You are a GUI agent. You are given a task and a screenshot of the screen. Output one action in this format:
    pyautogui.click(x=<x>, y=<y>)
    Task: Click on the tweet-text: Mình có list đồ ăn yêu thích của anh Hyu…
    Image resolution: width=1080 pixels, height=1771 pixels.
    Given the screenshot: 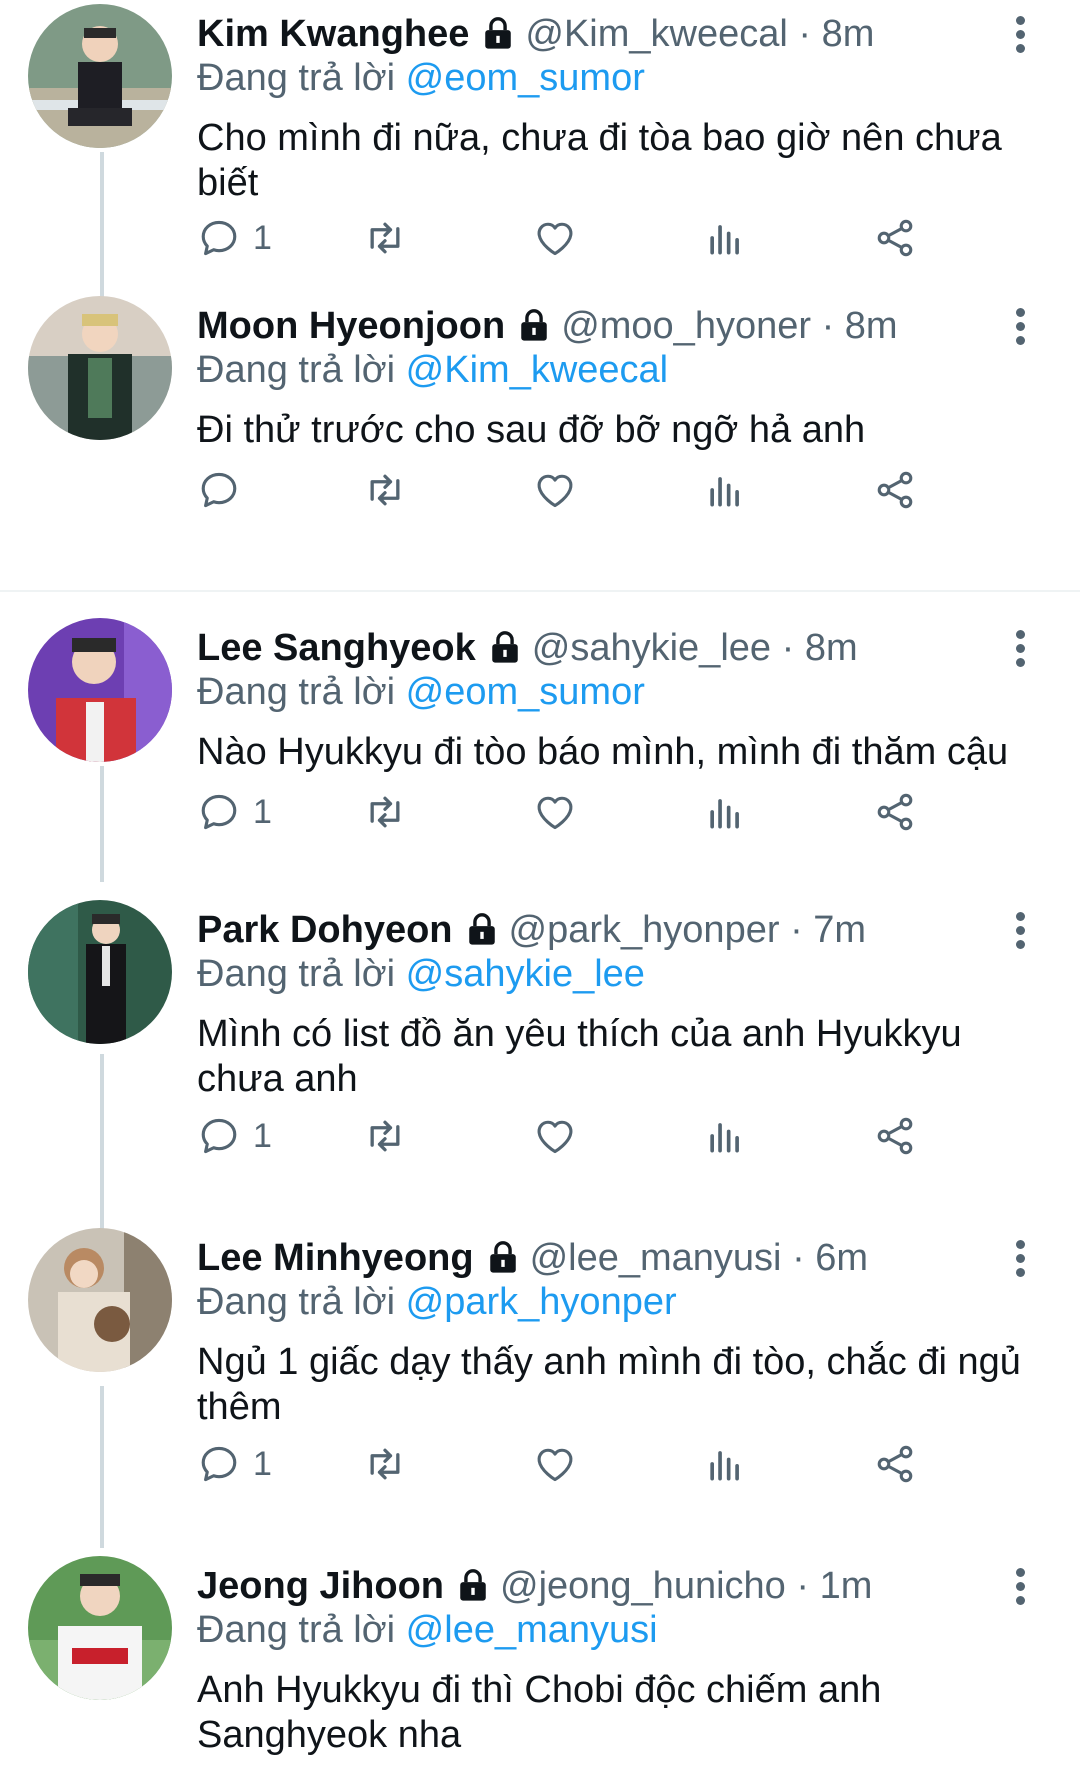 What is the action you would take?
    pyautogui.click(x=579, y=1056)
    